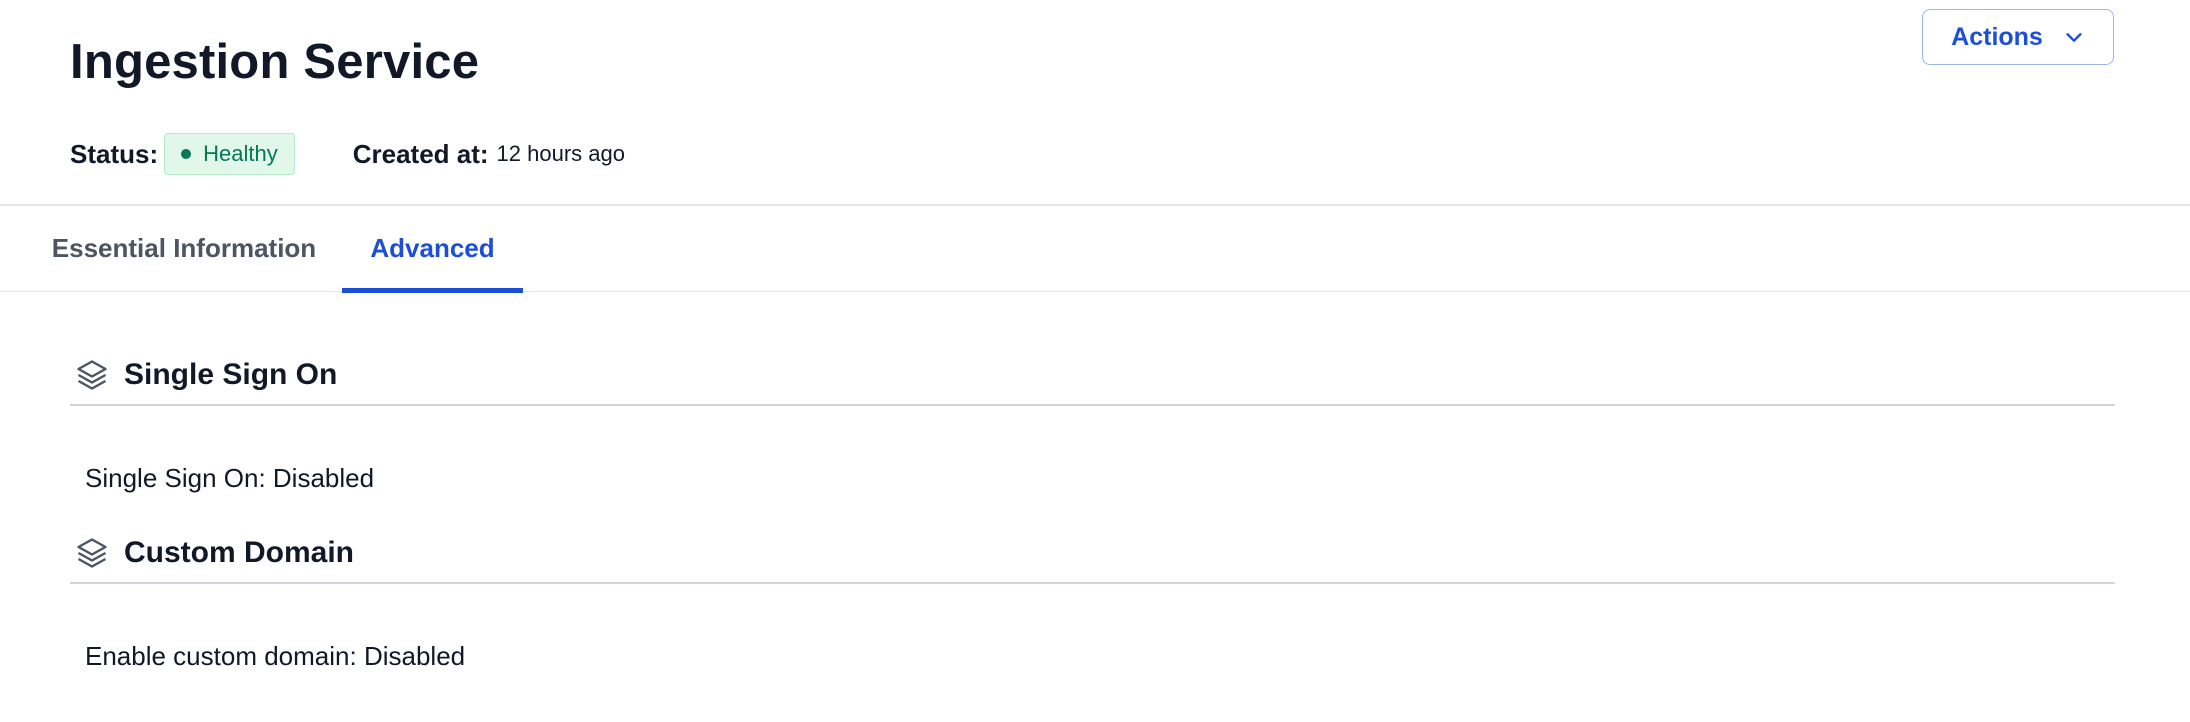  I want to click on actions-button-label: Actions, so click(1997, 36).